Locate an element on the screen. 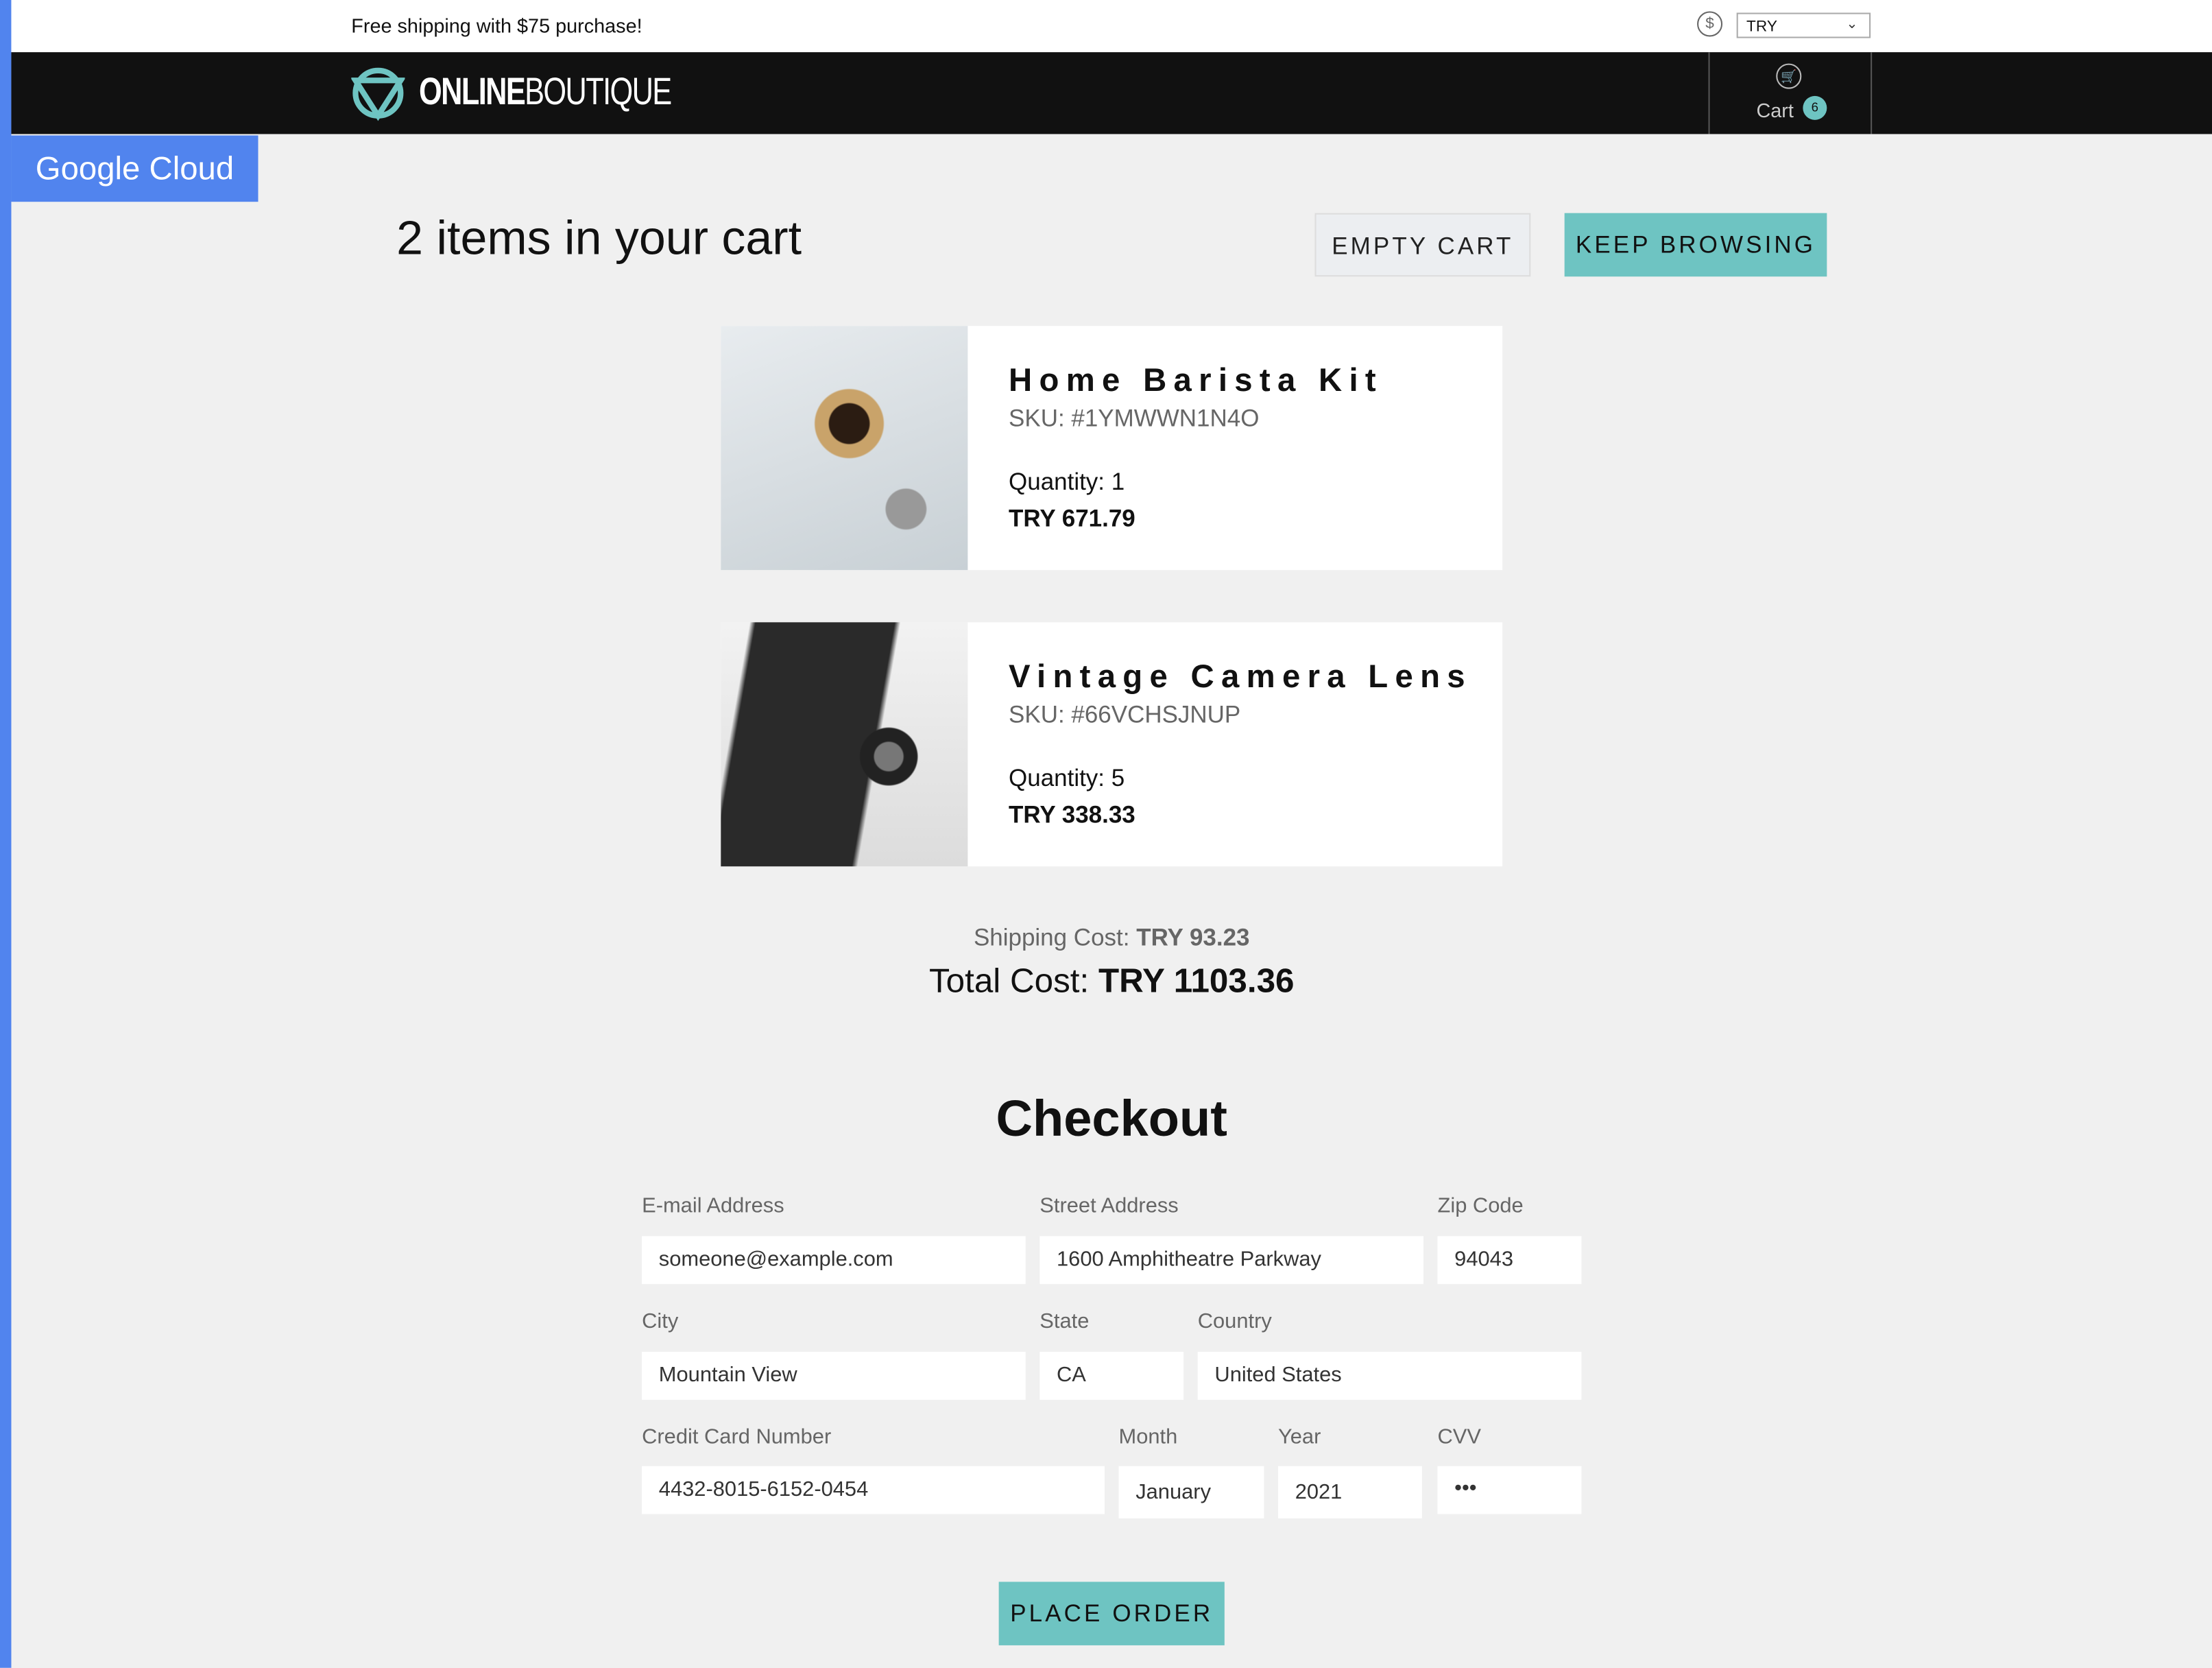  email-field is located at coordinates (834, 1260).